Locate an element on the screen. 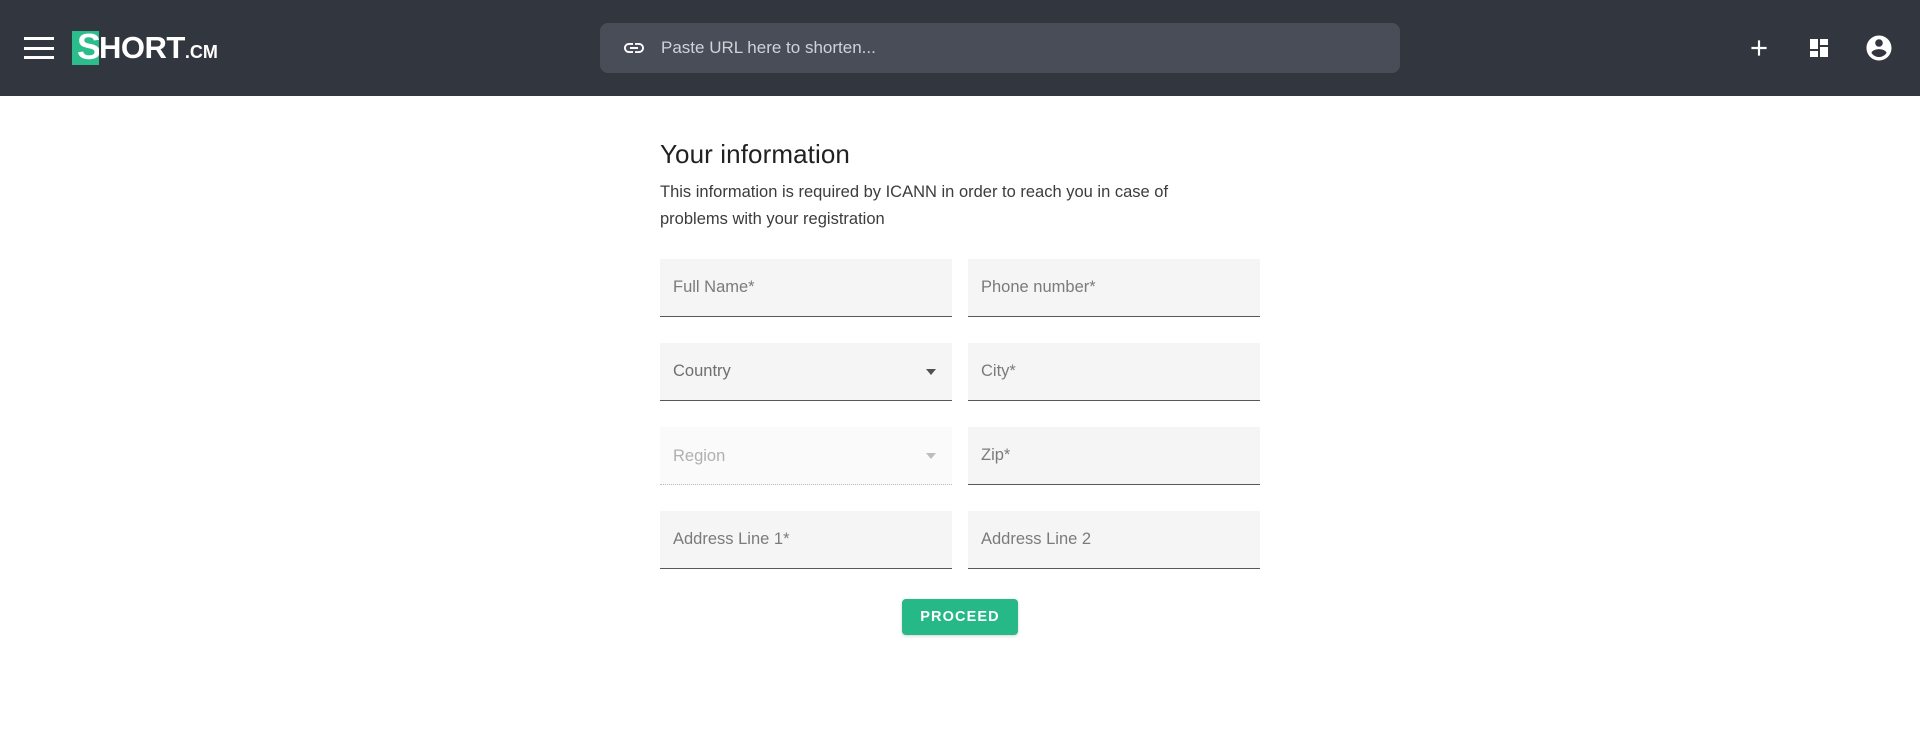  form-actions: PROCEED is located at coordinates (960, 617).